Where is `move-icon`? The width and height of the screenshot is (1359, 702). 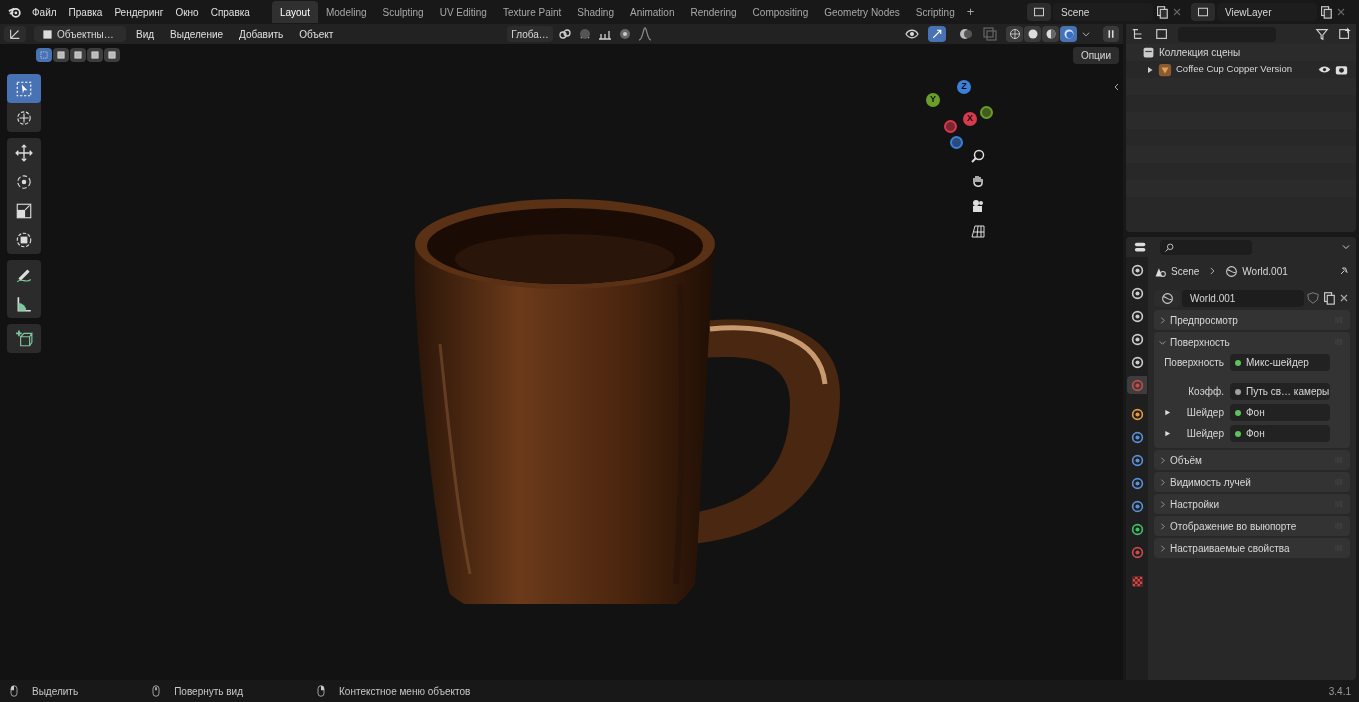
move-icon is located at coordinates (24, 152).